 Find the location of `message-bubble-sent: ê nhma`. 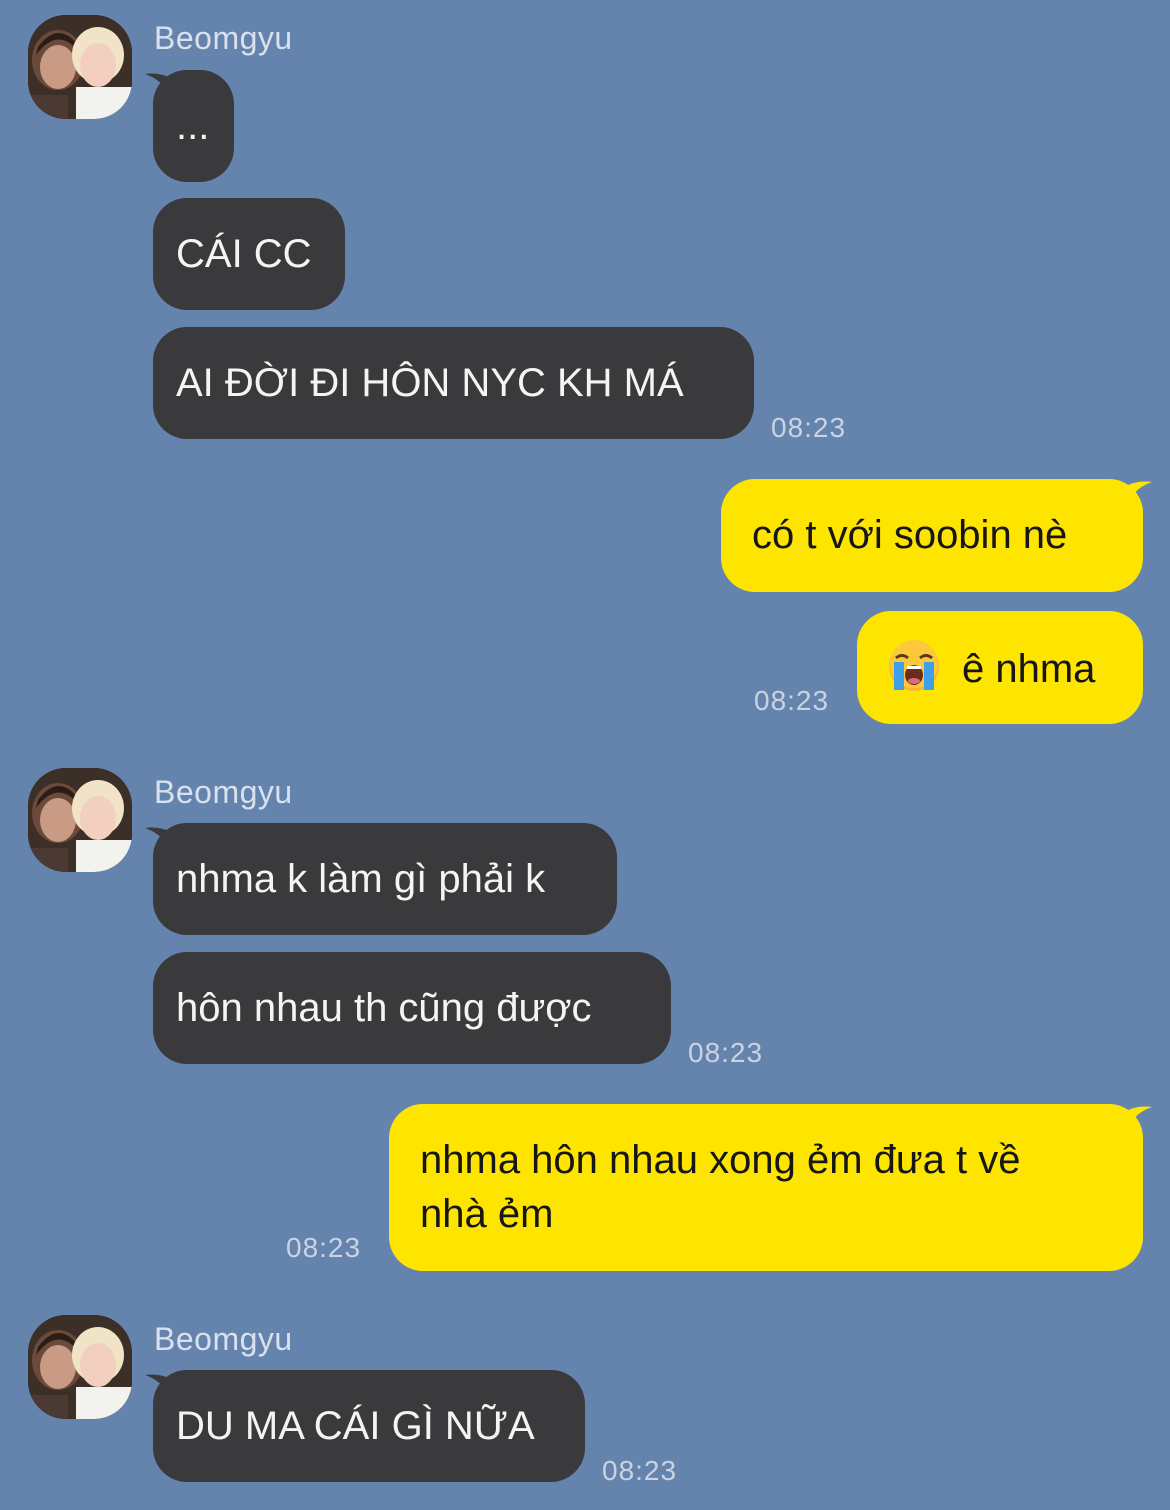

message-bubble-sent: ê nhma is located at coordinates (1000, 667).